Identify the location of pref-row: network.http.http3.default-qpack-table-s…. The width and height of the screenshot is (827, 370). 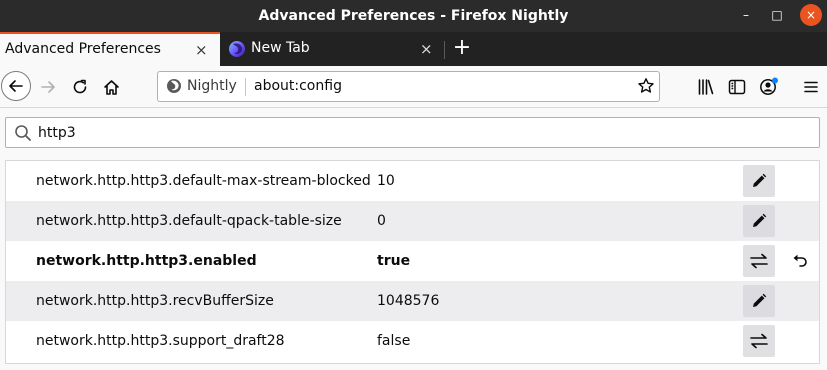
(412, 221).